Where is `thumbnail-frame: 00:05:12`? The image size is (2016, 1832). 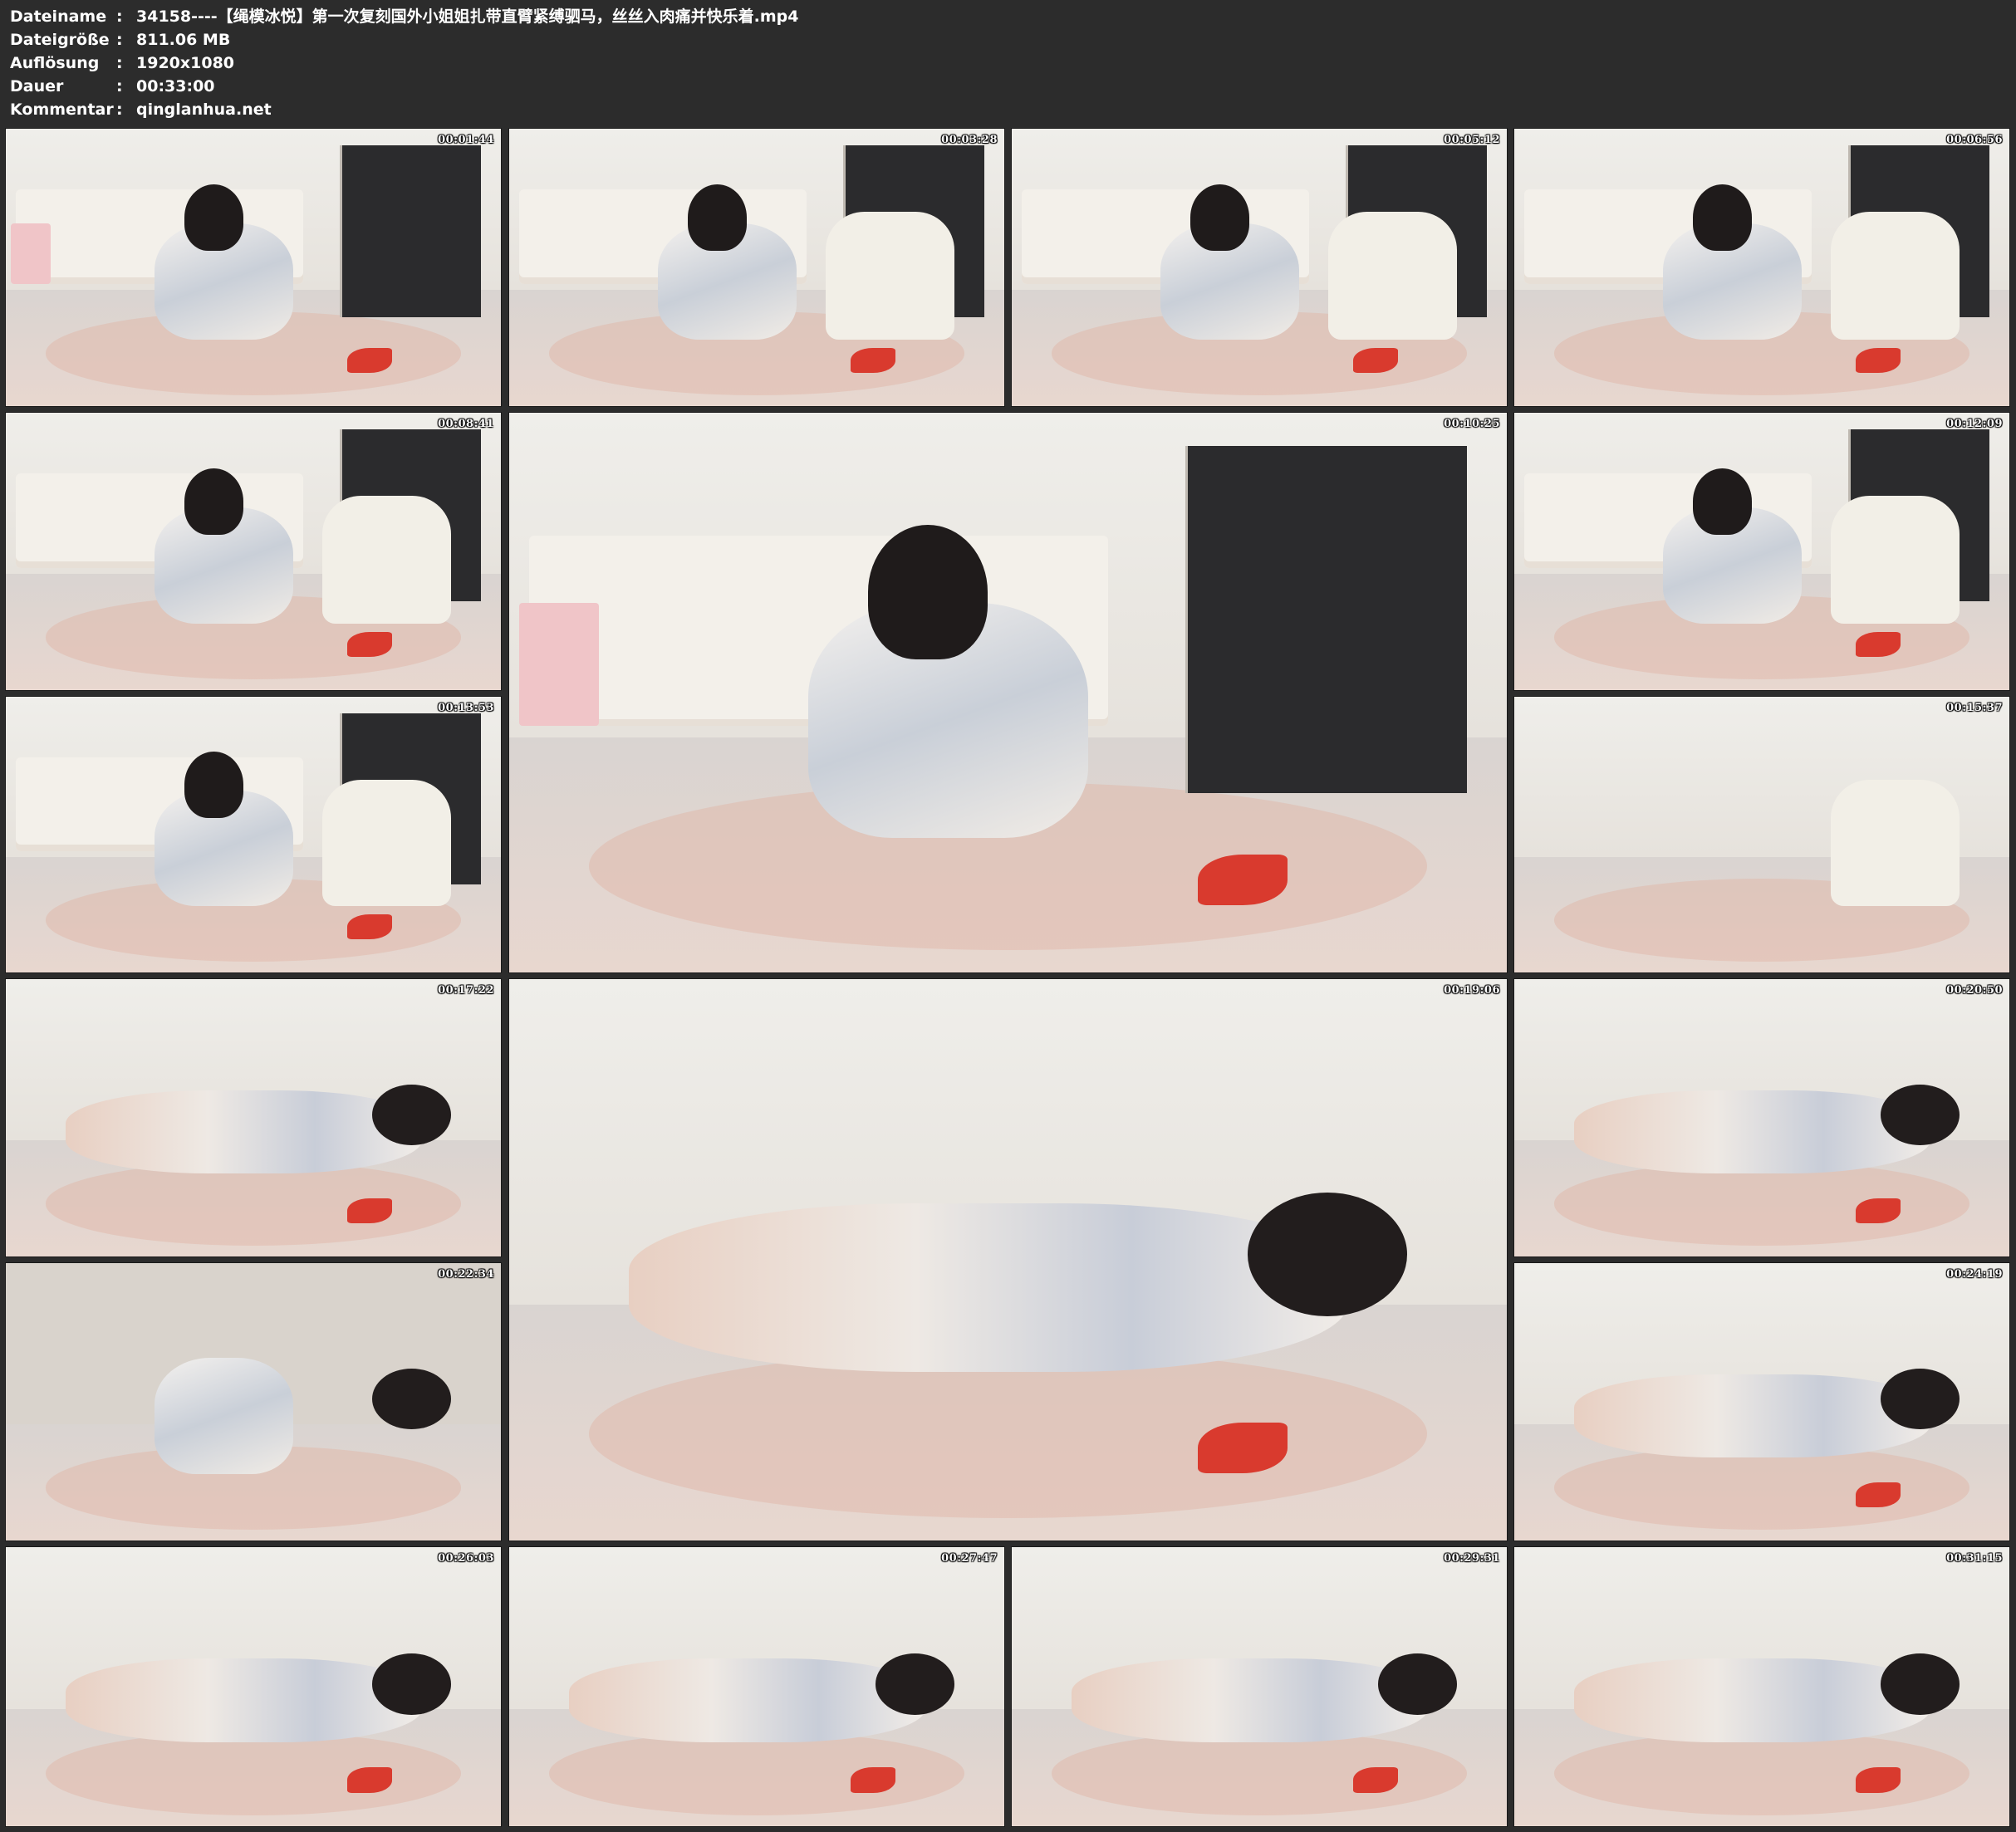 thumbnail-frame: 00:05:12 is located at coordinates (1259, 267).